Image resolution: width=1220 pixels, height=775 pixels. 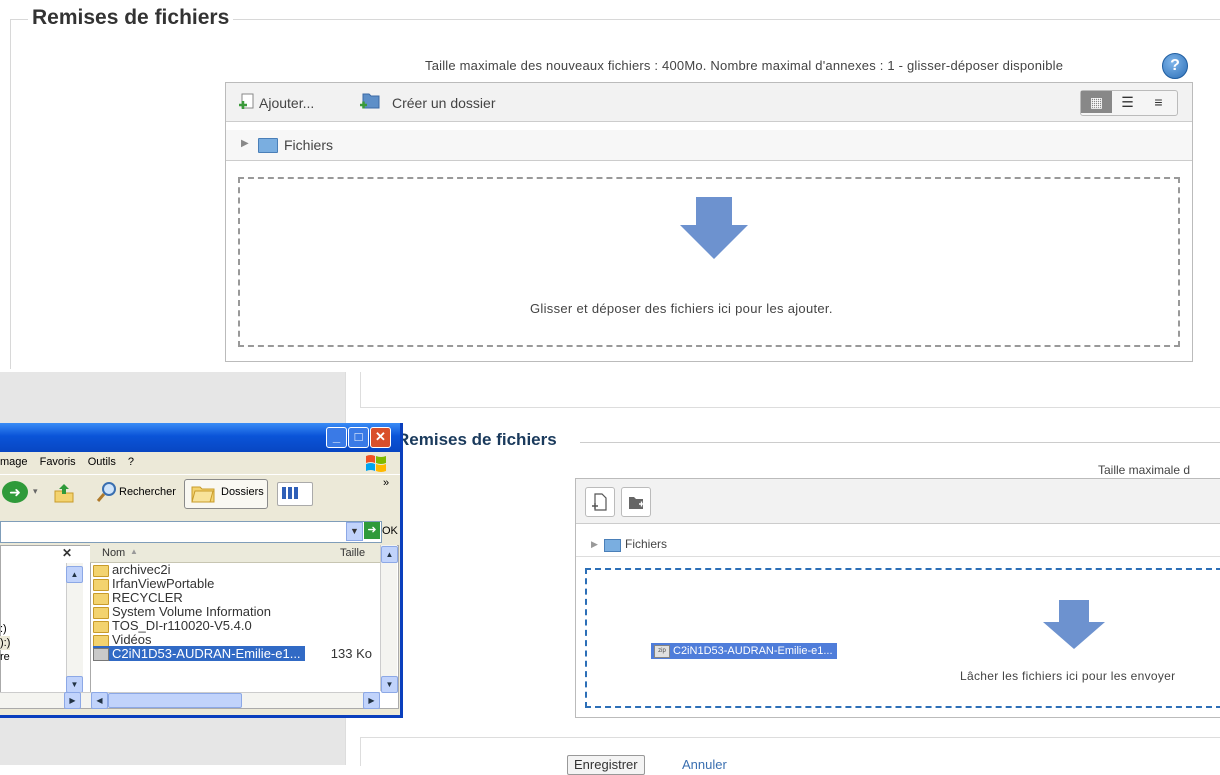 I want to click on menu-help: ?, so click(x=131, y=462).